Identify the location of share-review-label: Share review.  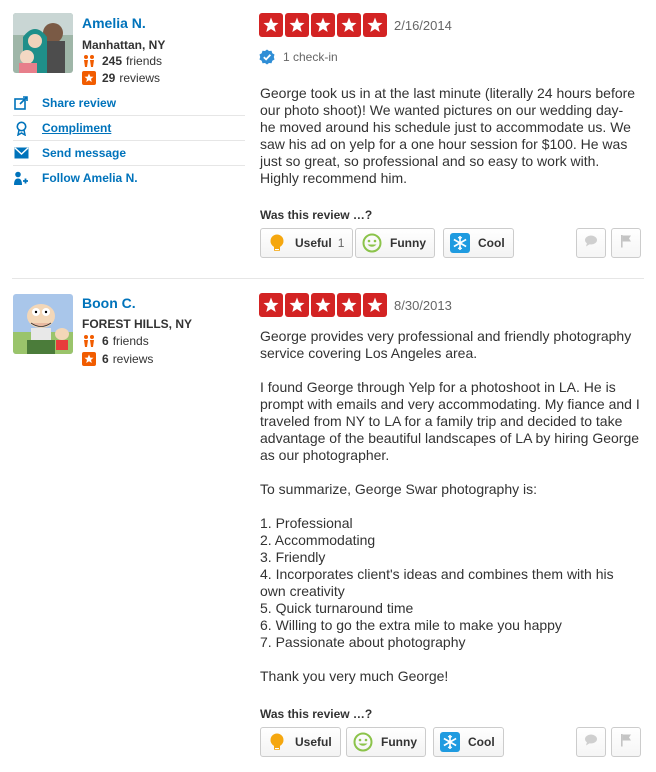
(79, 102).